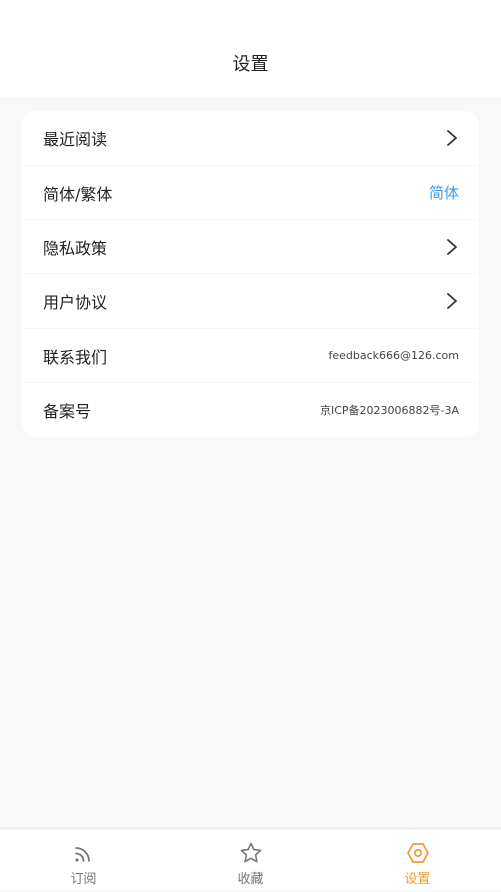 This screenshot has width=501, height=892. Describe the element at coordinates (75, 302) in the screenshot. I see `settings-row-label: 用户协议` at that location.